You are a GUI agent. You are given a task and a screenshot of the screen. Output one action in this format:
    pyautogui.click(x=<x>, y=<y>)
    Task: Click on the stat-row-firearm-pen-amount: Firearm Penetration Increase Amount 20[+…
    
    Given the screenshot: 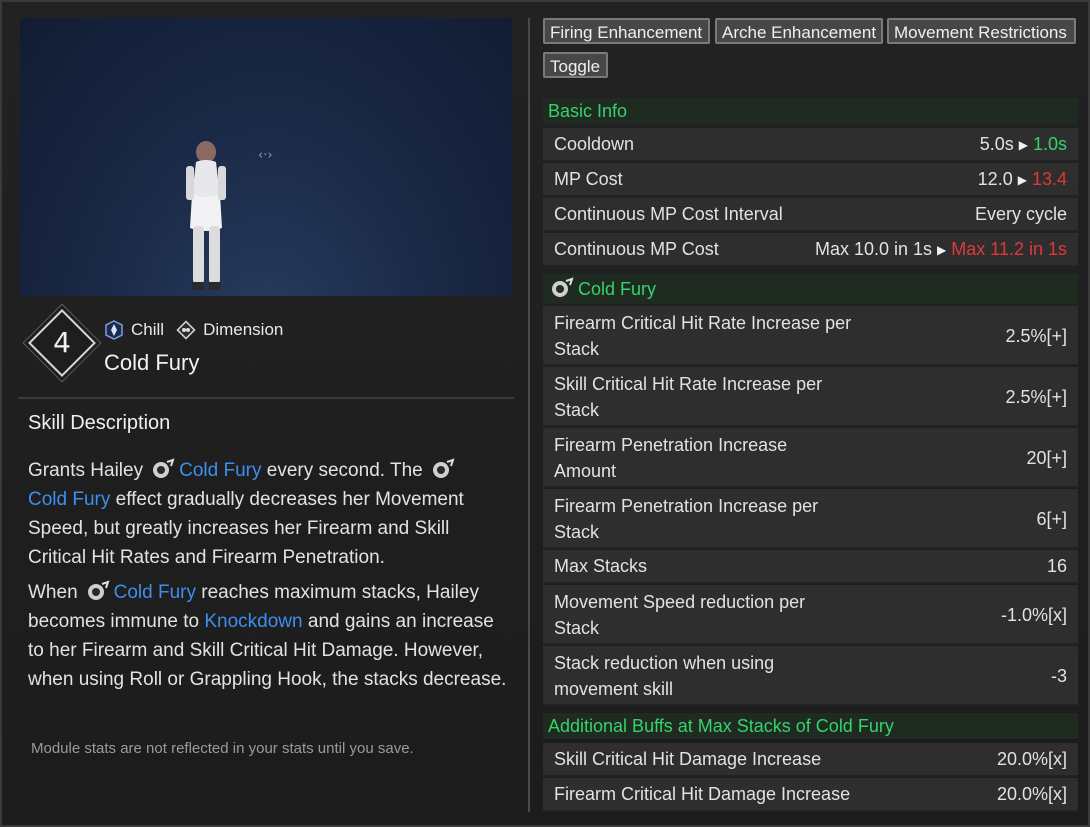 What is the action you would take?
    pyautogui.click(x=810, y=458)
    